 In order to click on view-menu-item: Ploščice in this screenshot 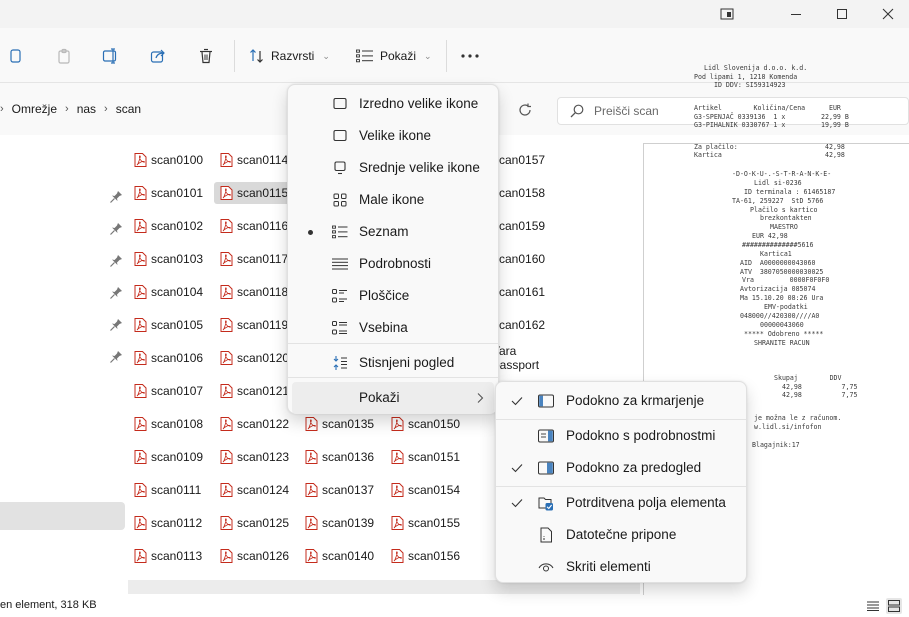, I will do `click(393, 296)`.